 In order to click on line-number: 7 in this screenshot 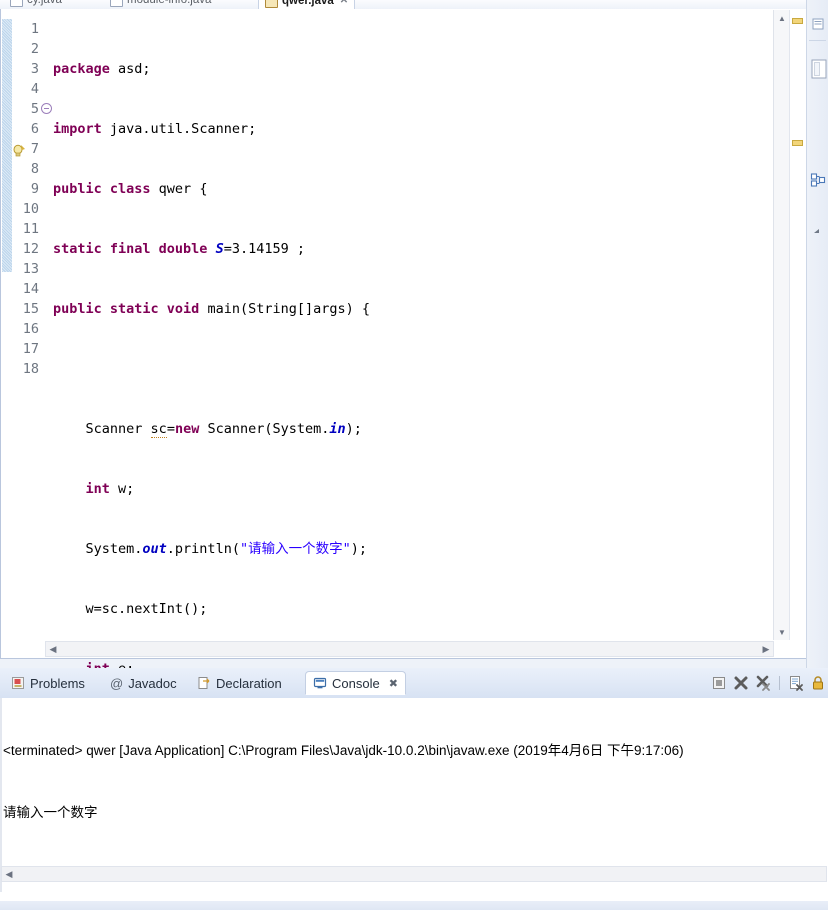, I will do `click(34, 149)`.